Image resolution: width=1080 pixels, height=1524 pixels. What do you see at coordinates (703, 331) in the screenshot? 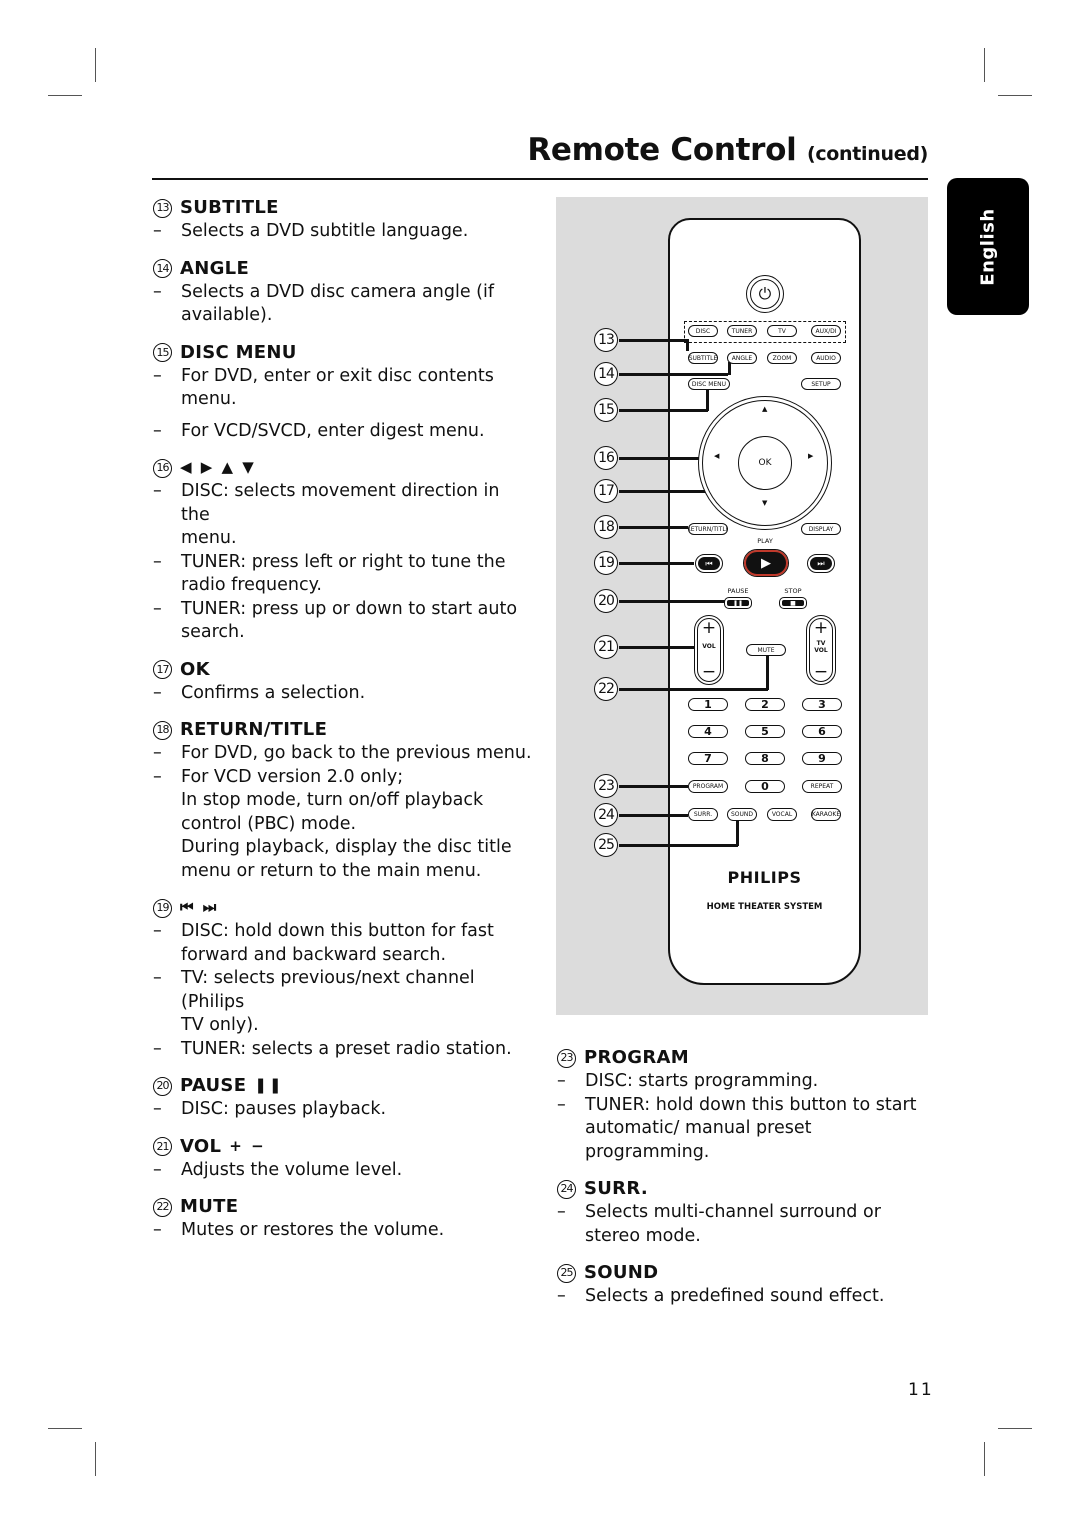
I see `source-button-disc: DISC` at bounding box center [703, 331].